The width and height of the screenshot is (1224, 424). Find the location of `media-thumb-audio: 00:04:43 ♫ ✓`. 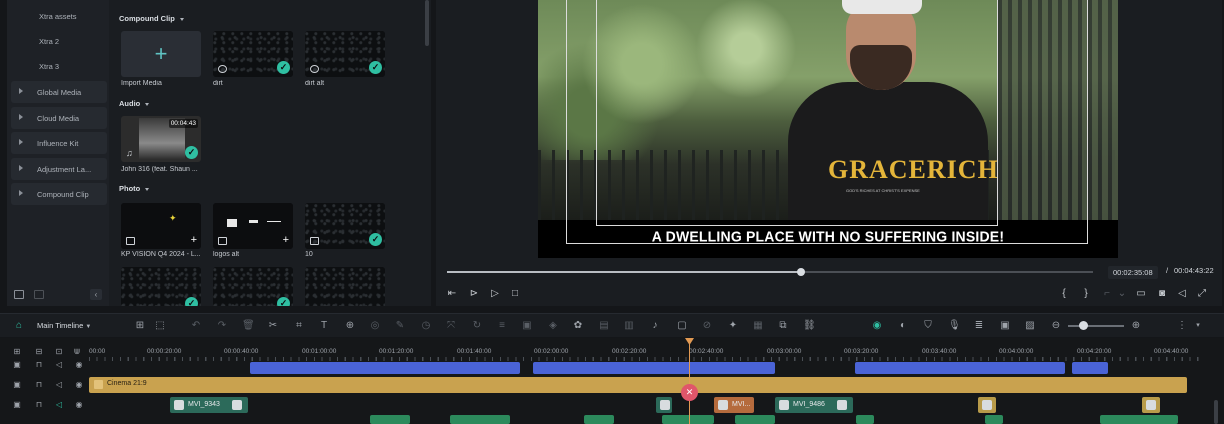

media-thumb-audio: 00:04:43 ♫ ✓ is located at coordinates (161, 139).